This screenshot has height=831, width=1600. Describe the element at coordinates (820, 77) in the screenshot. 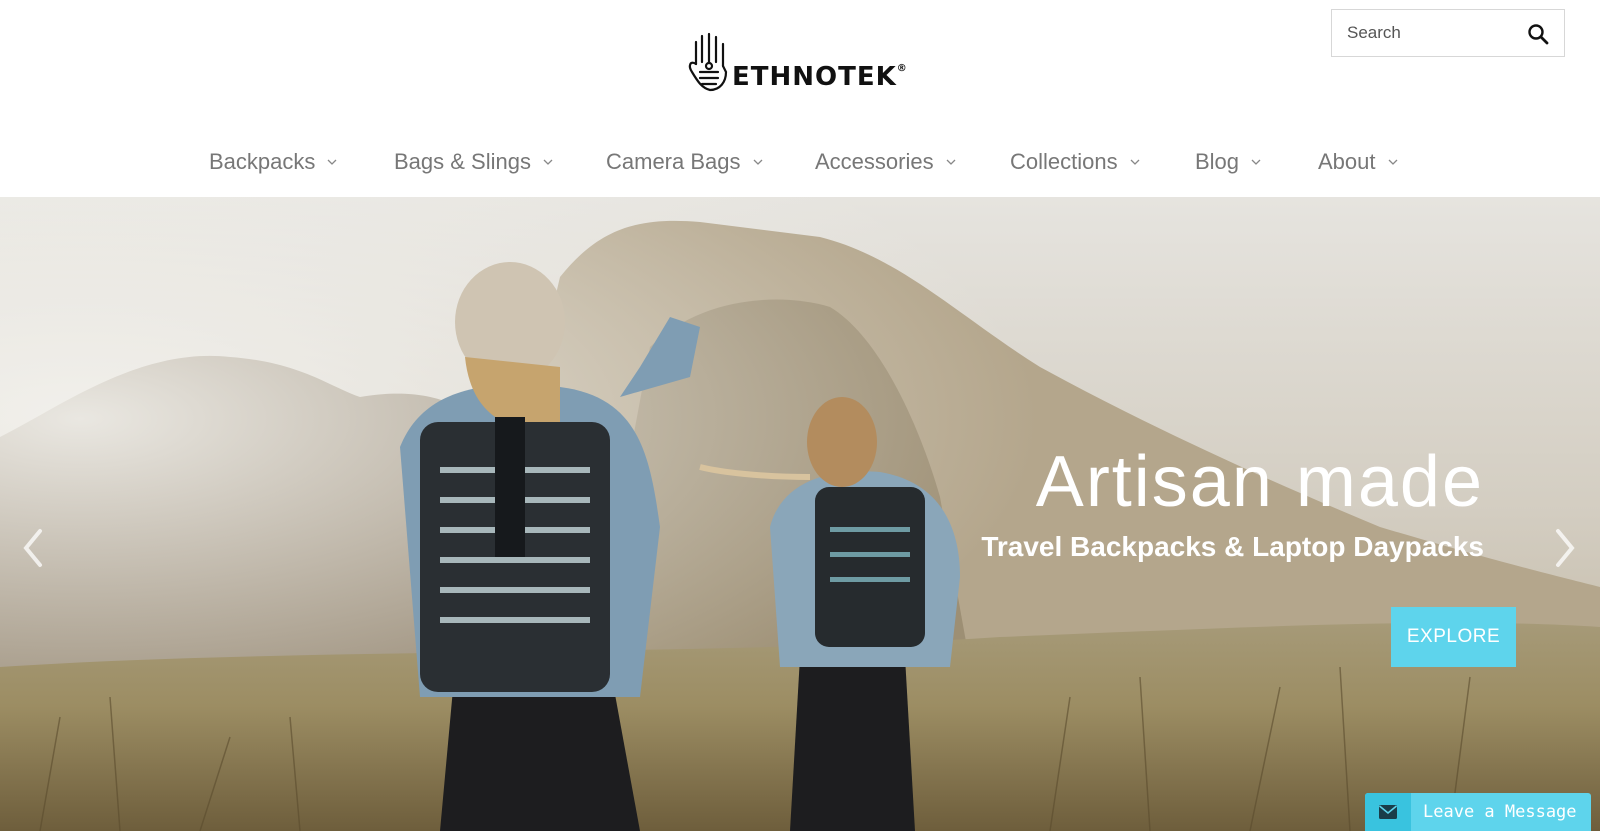

I see `brand-name: ETHNOTEK®` at that location.